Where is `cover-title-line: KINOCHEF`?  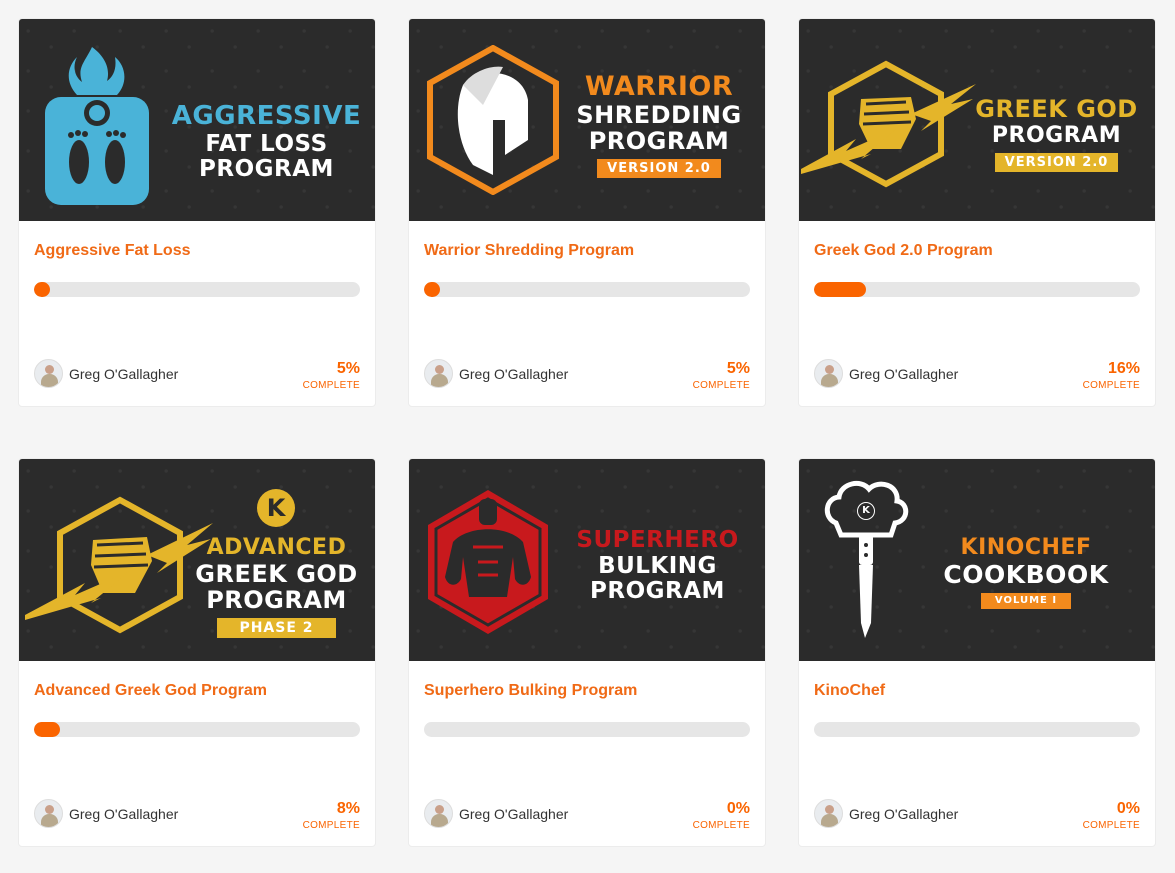 cover-title-line: KINOCHEF is located at coordinates (1026, 547).